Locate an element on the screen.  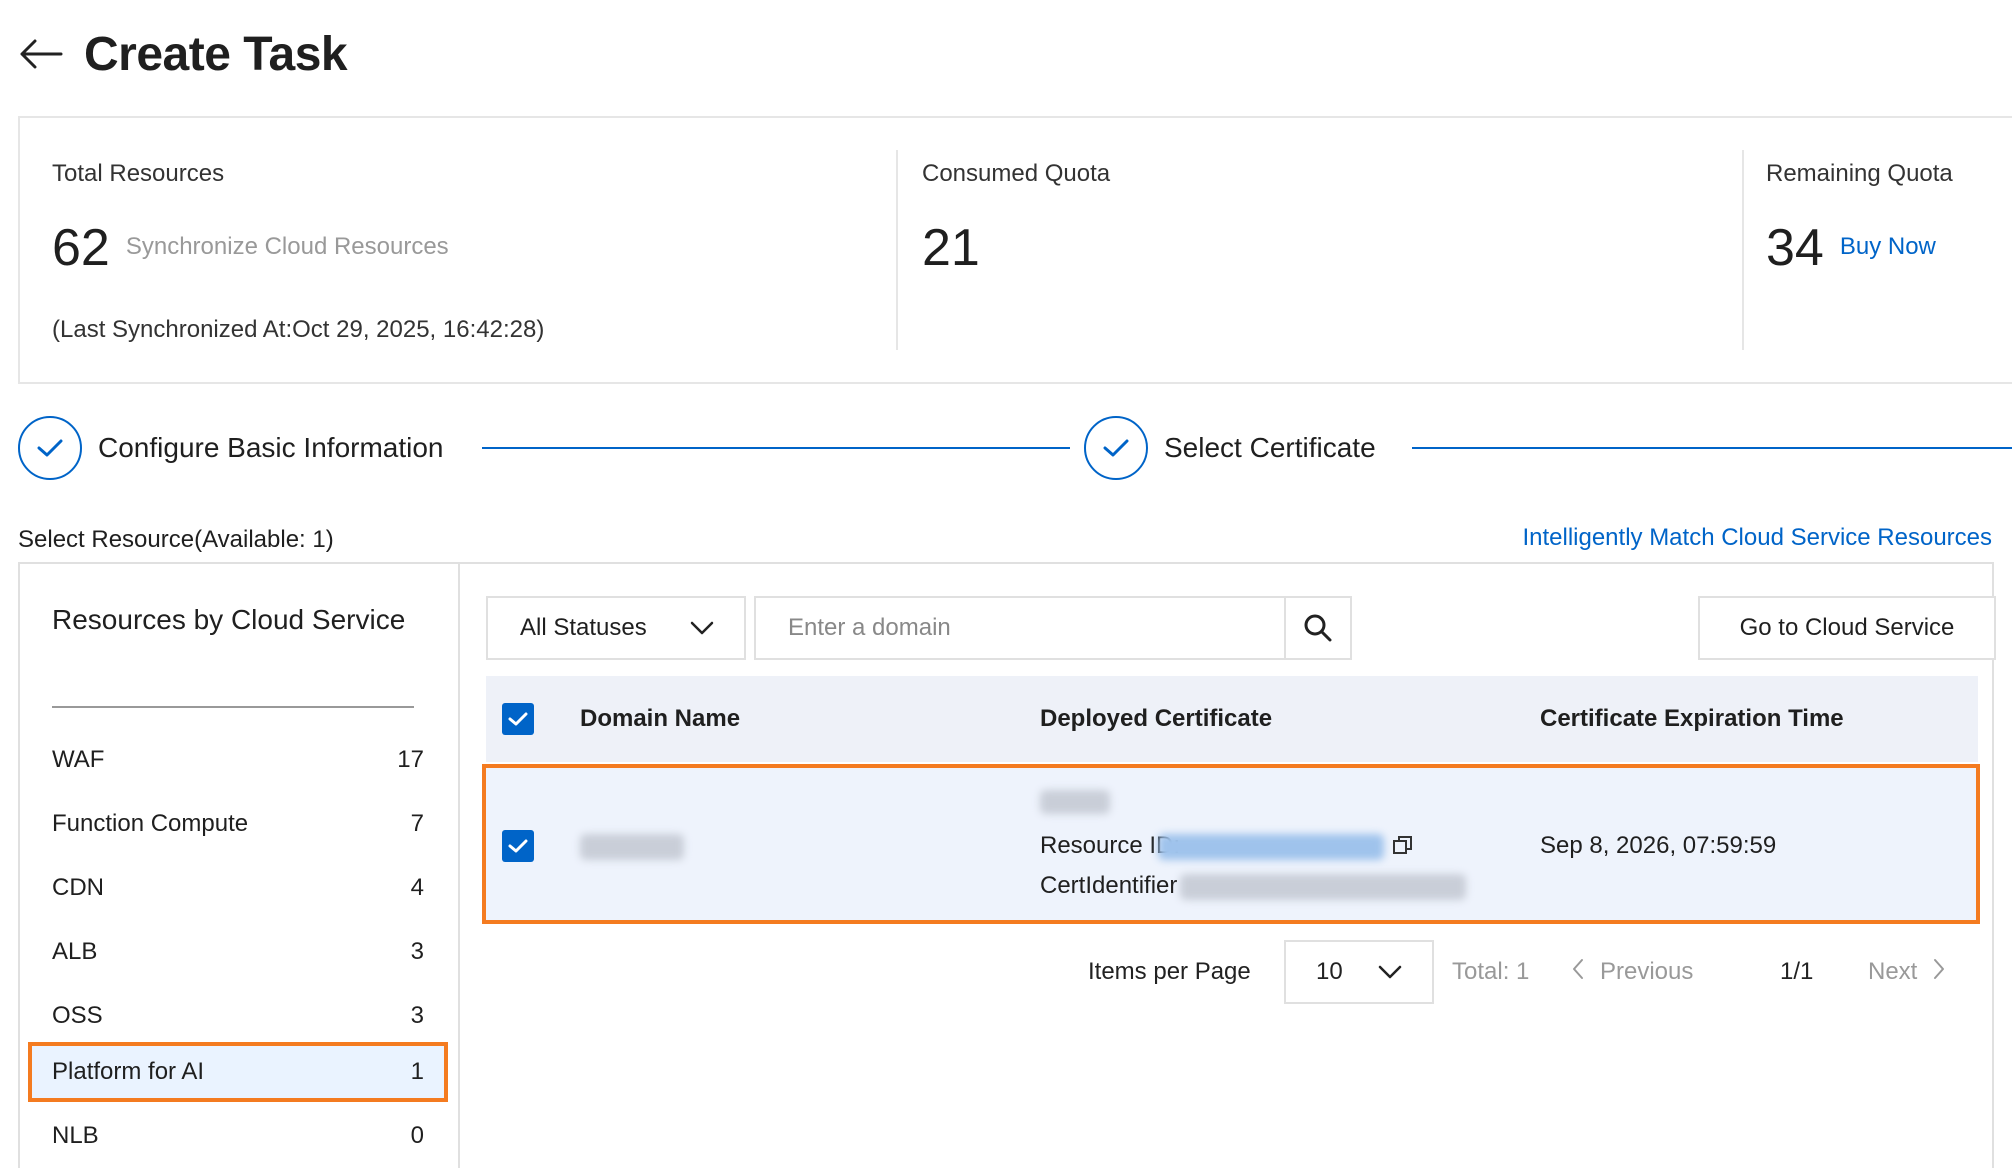
step-label: Select Certificate is located at coordinates (1270, 447).